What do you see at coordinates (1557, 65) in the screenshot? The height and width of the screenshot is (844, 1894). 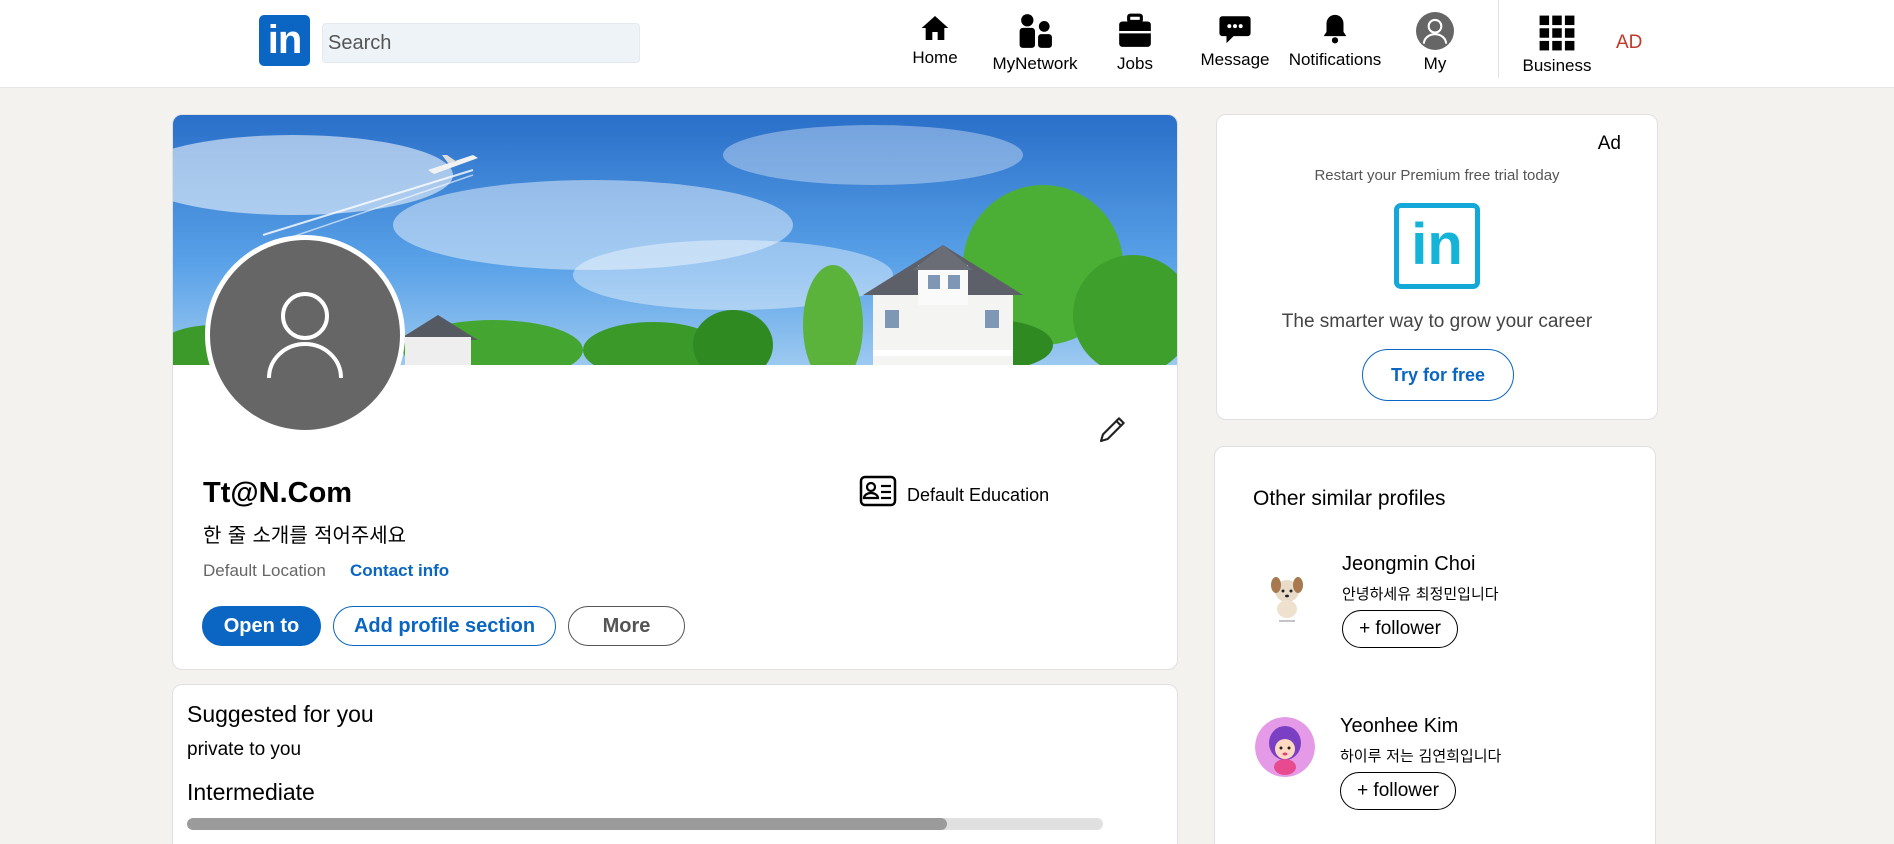 I see `nav-business-label: Business` at bounding box center [1557, 65].